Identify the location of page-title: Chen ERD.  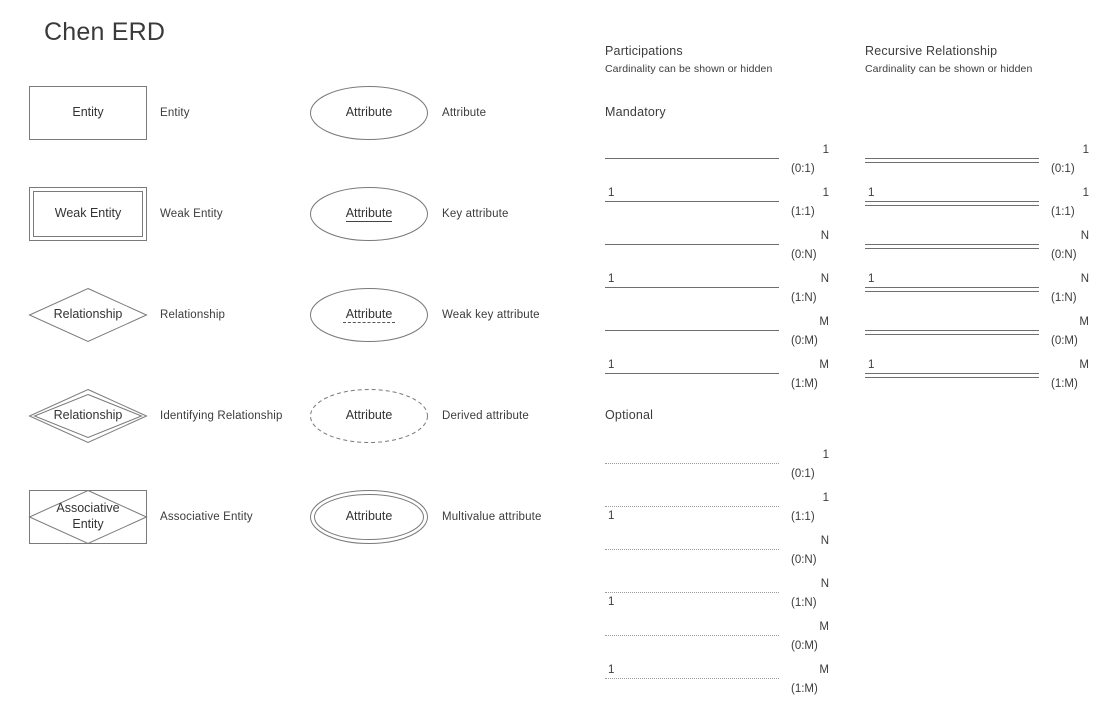
(105, 32).